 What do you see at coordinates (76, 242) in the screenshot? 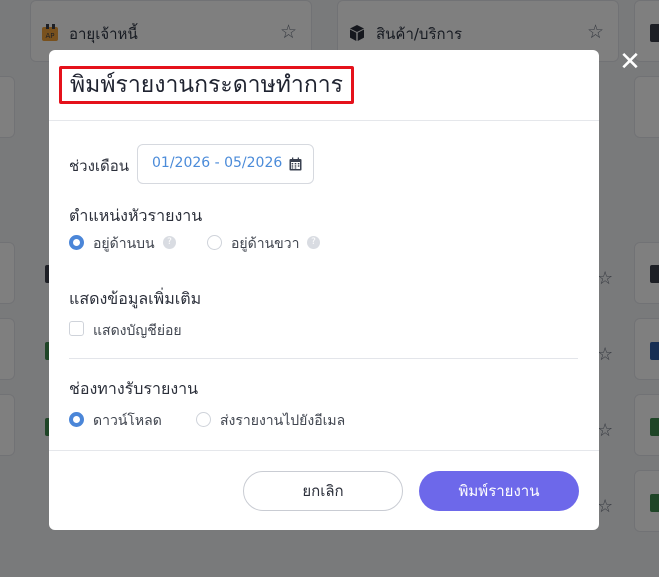
I see `radio-header-top` at bounding box center [76, 242].